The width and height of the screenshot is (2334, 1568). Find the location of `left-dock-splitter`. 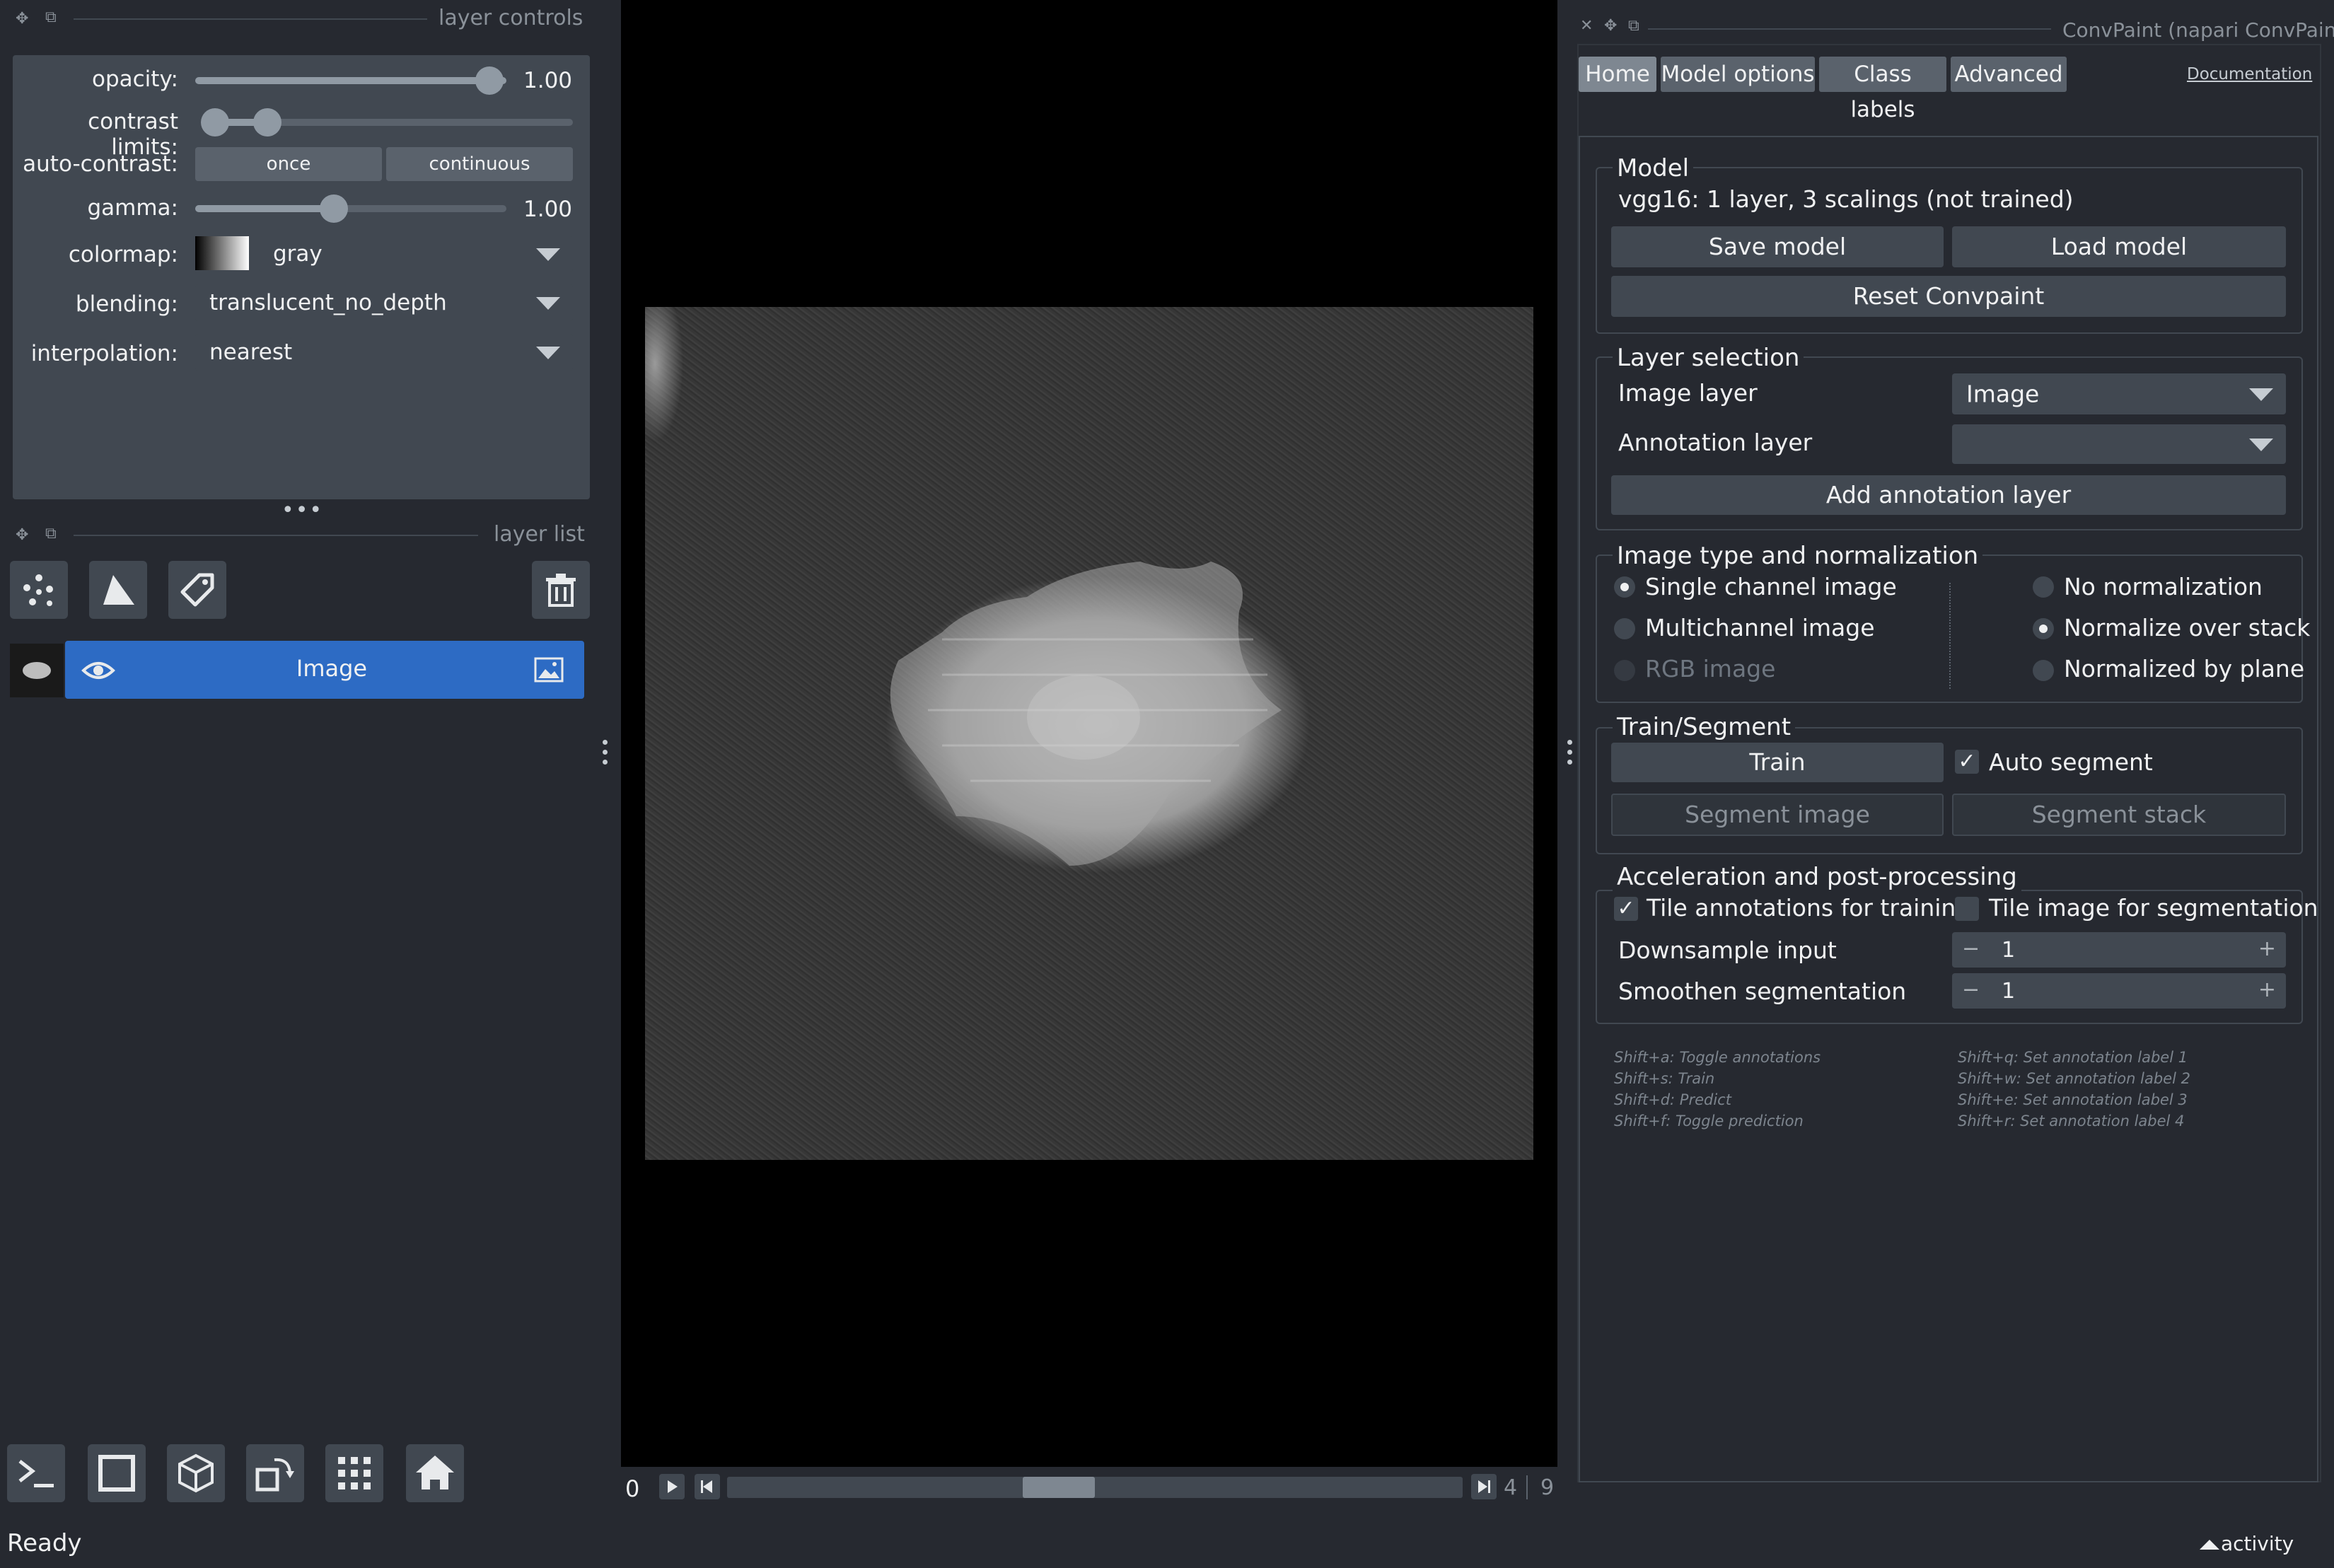

left-dock-splitter is located at coordinates (605, 753).